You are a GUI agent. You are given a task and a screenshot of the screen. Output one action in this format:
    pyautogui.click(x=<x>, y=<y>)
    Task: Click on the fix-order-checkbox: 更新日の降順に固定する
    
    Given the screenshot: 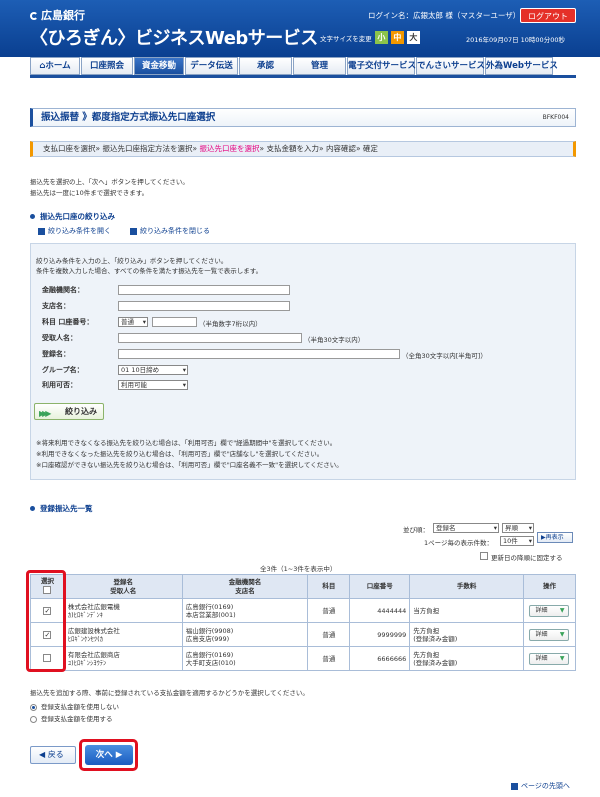 What is the action you would take?
    pyautogui.click(x=521, y=557)
    